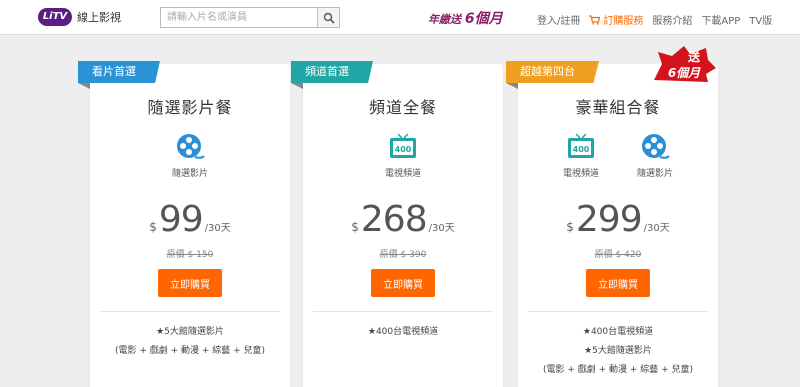 This screenshot has width=800, height=387. What do you see at coordinates (720, 19) in the screenshot?
I see `nav-download-app: 下載APP` at bounding box center [720, 19].